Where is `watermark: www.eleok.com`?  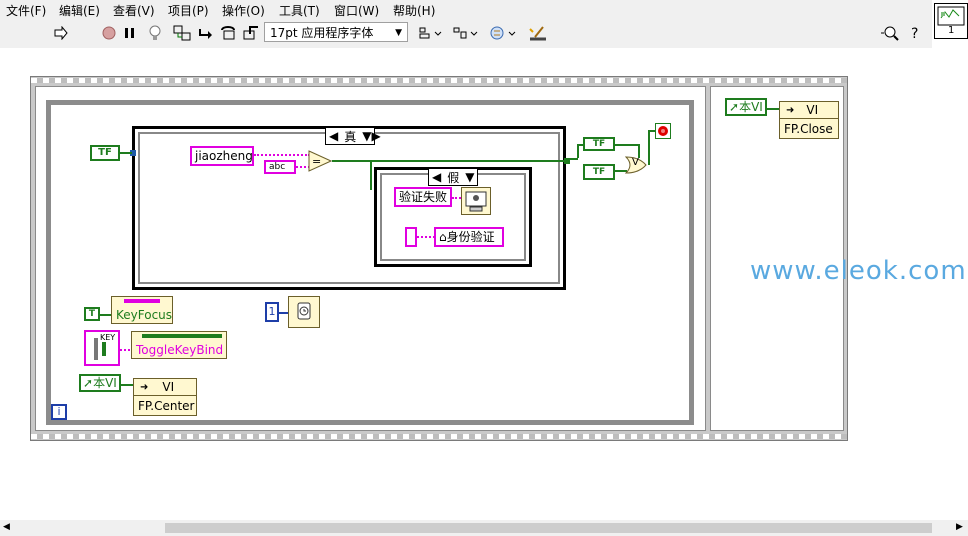
watermark: www.eleok.com is located at coordinates (858, 271).